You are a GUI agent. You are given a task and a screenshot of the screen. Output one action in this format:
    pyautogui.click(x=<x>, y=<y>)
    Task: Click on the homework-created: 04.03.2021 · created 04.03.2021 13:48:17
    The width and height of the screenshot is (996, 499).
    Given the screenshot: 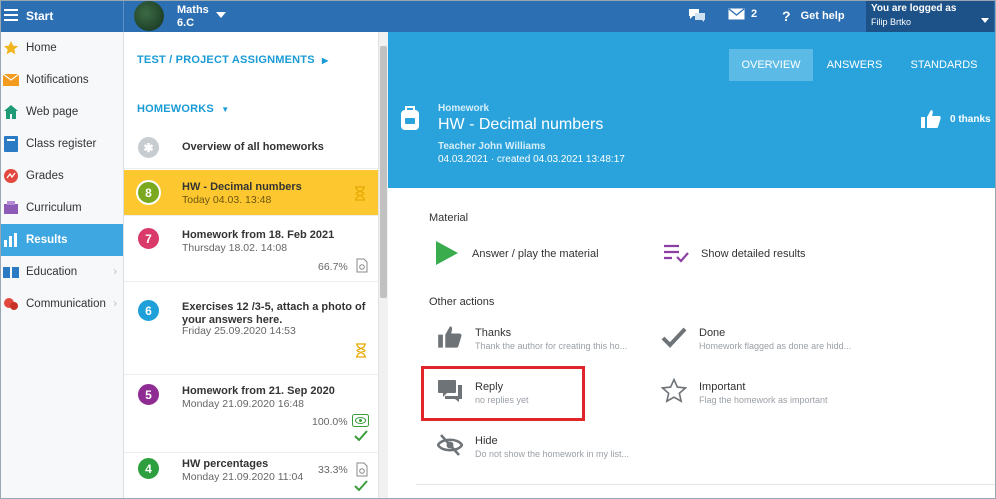 What is the action you would take?
    pyautogui.click(x=531, y=159)
    